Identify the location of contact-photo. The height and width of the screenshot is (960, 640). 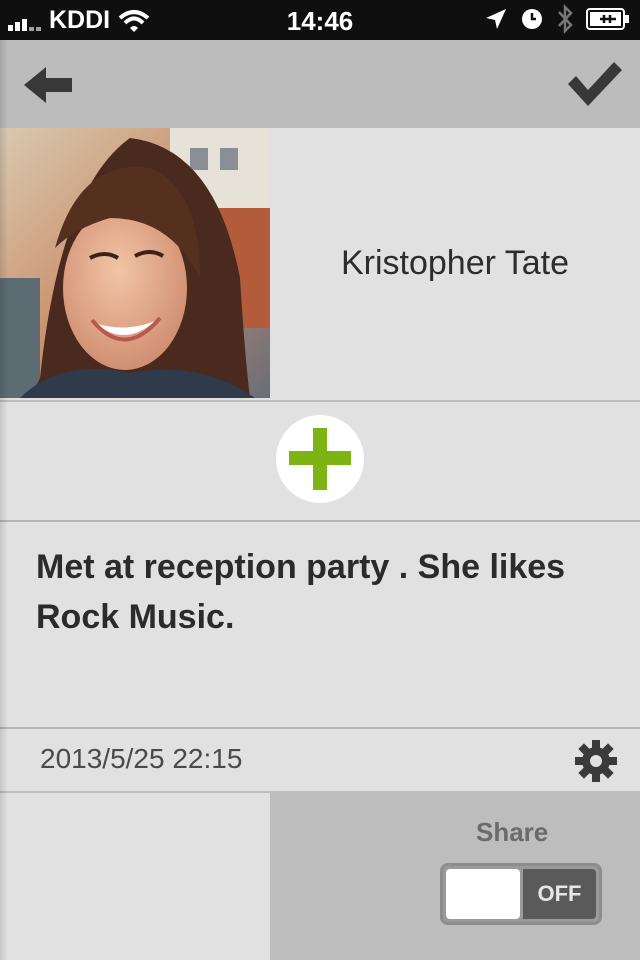
(135, 263).